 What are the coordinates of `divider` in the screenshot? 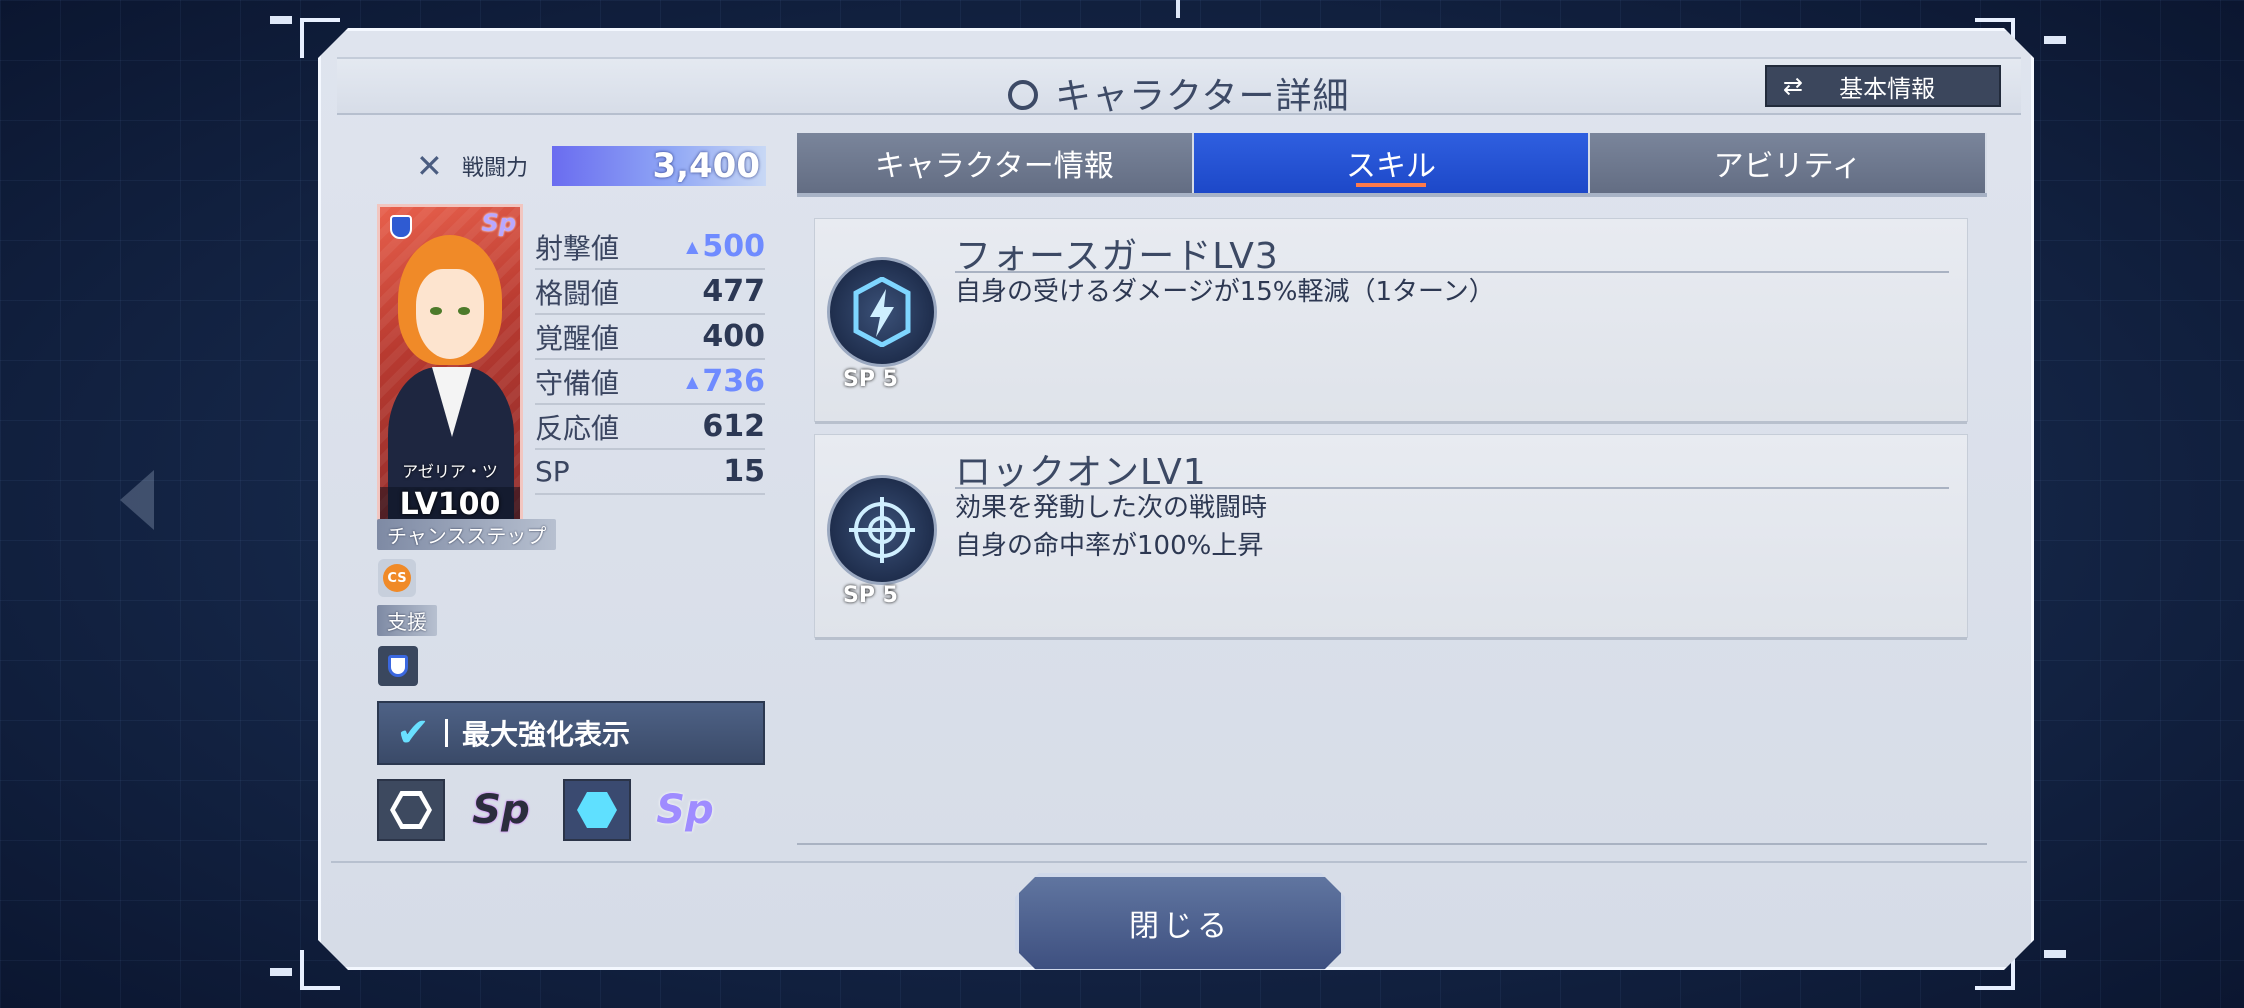 It's located at (446, 733).